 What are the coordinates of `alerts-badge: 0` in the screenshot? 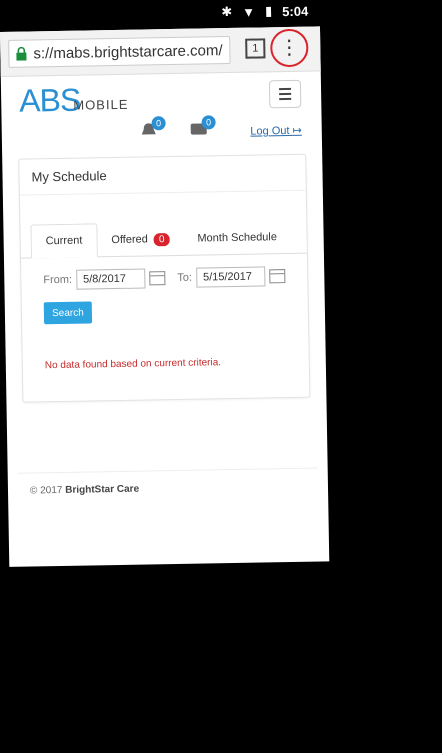 It's located at (158, 123).